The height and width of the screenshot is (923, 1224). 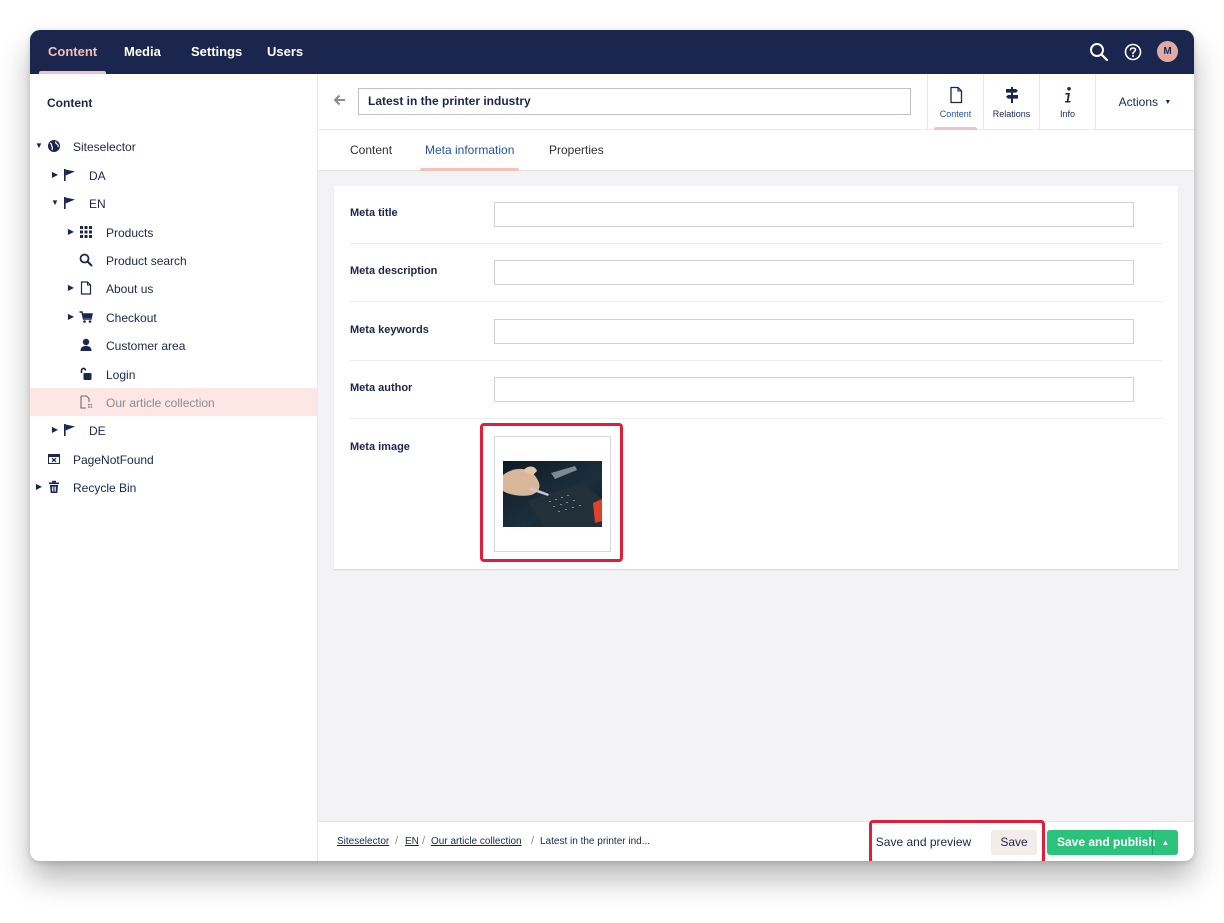 I want to click on document-list-icon, so click(x=86, y=402).